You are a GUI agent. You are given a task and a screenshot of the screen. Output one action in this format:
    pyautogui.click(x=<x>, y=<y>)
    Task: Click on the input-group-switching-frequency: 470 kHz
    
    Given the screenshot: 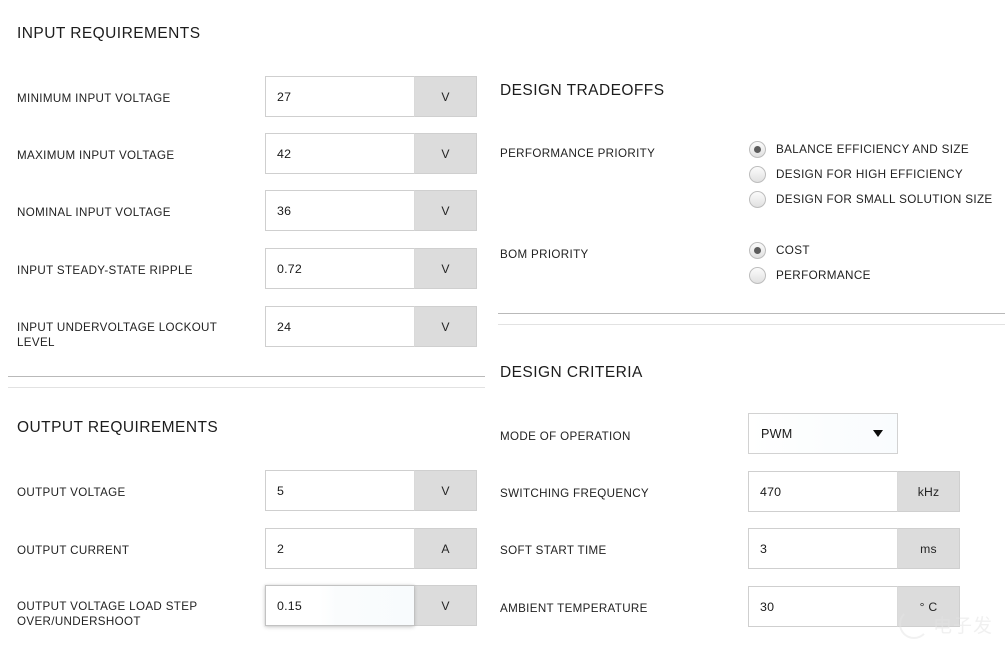 What is the action you would take?
    pyautogui.click(x=854, y=491)
    